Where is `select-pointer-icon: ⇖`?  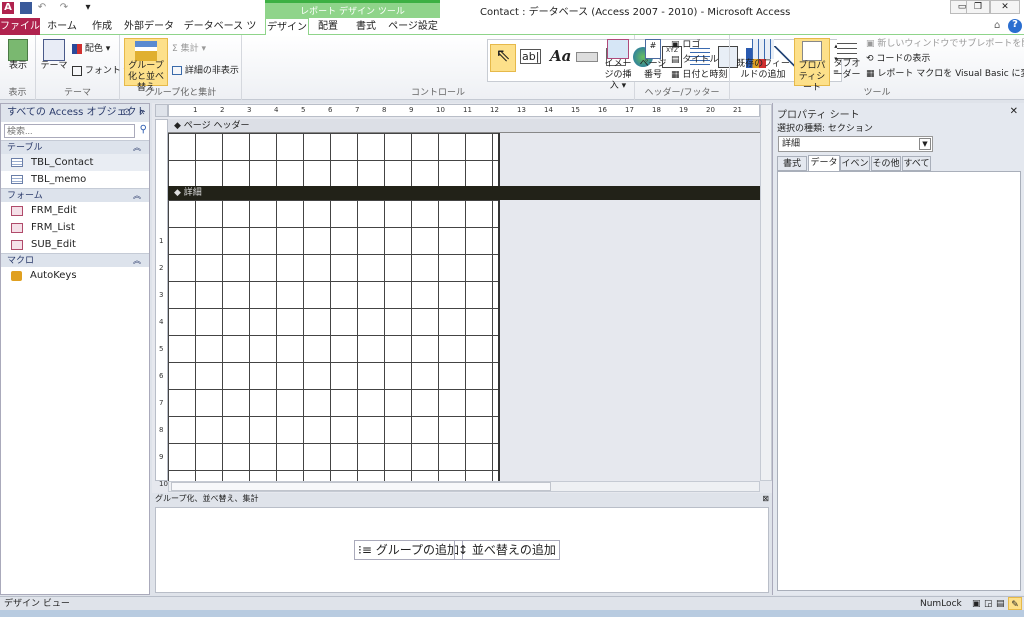
select-pointer-icon: ⇖ is located at coordinates (503, 58).